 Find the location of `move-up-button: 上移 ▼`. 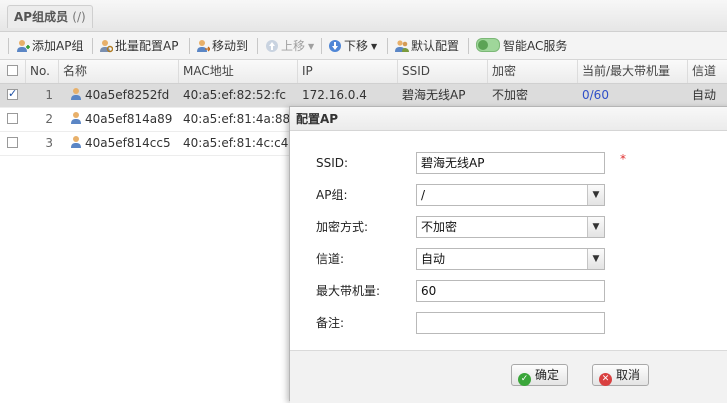

move-up-button: 上移 ▼ is located at coordinates (289, 46).